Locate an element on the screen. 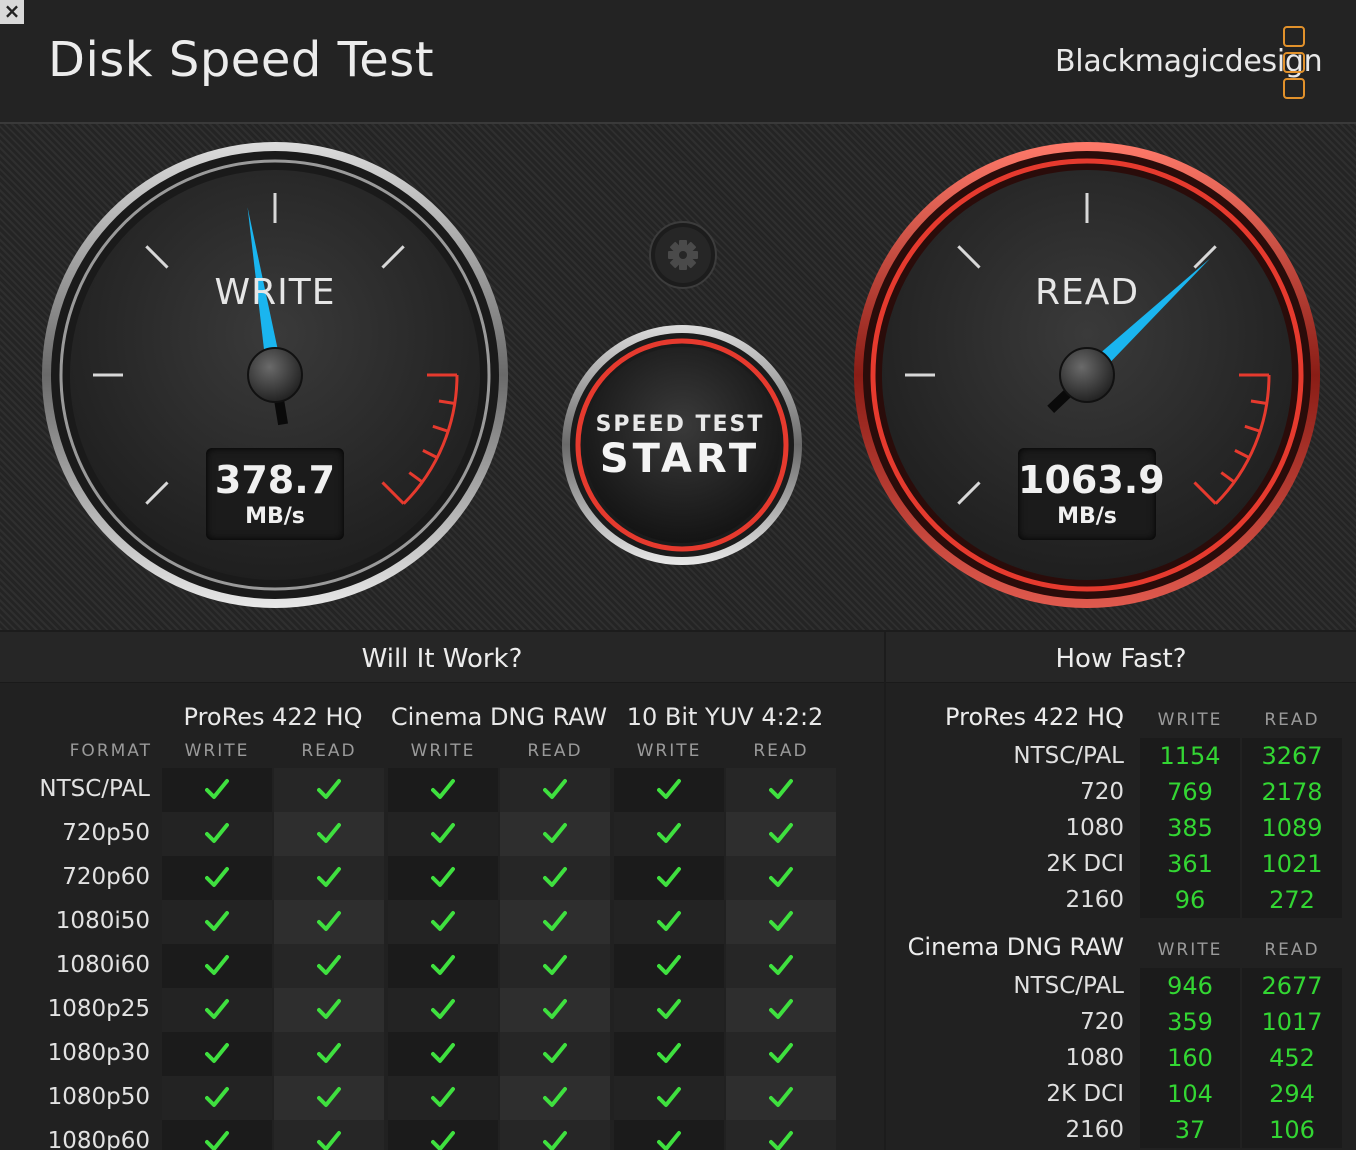 This screenshot has height=1150, width=1356. will-prores-read-header: READ is located at coordinates (329, 751).